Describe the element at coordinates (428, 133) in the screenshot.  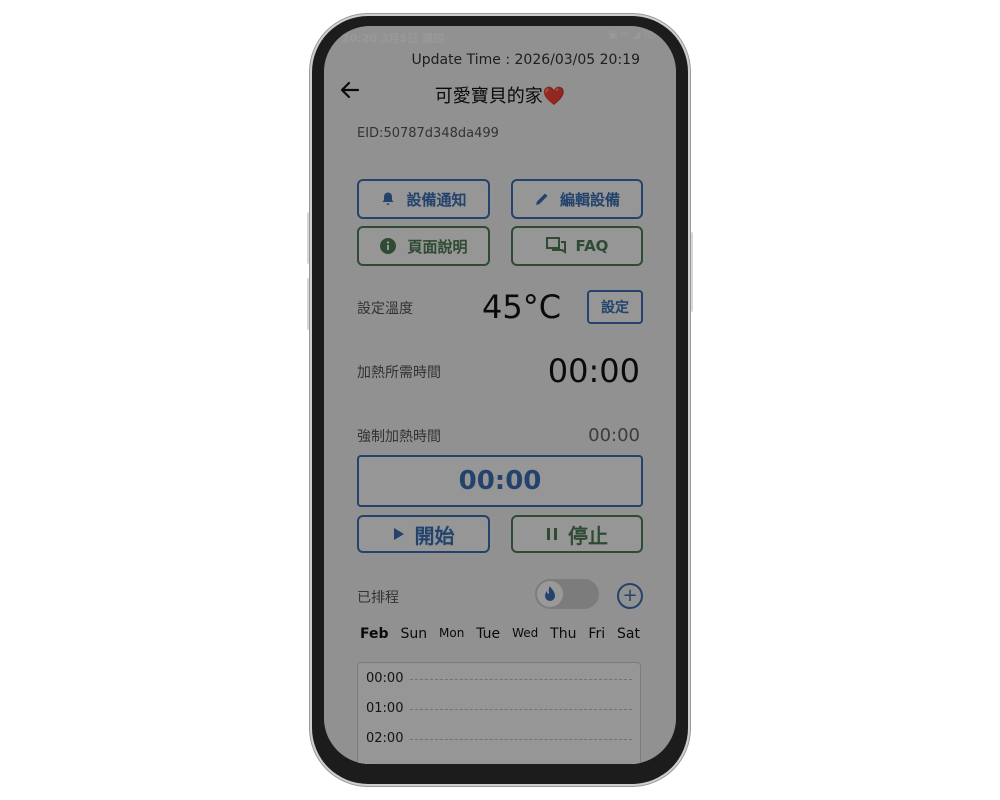
I see `device-eid: EID:50787d348da499` at that location.